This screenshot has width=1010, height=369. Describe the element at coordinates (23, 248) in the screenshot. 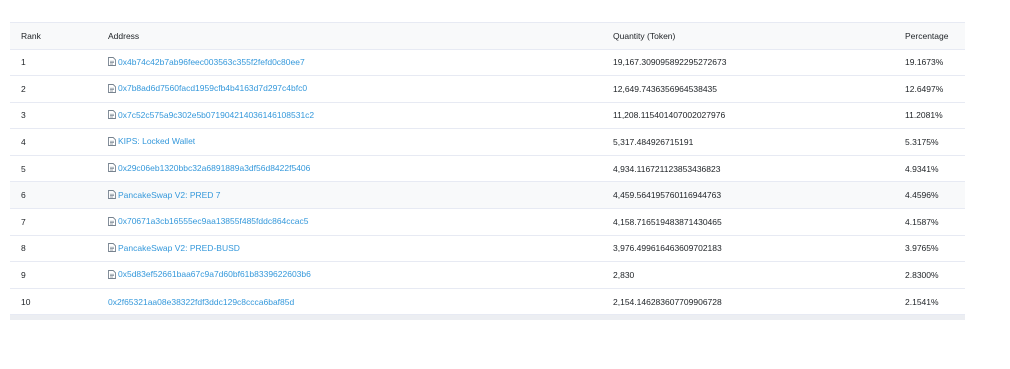

I see `rank-cell: 8` at that location.